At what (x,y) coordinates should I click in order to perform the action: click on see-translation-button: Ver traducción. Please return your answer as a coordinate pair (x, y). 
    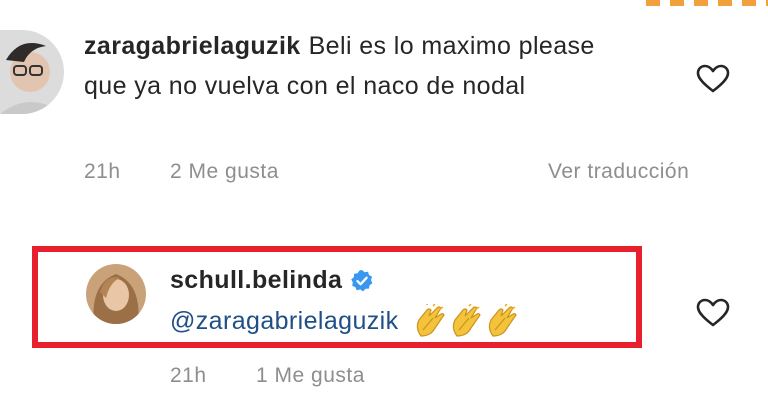
    Looking at the image, I should click on (618, 172).